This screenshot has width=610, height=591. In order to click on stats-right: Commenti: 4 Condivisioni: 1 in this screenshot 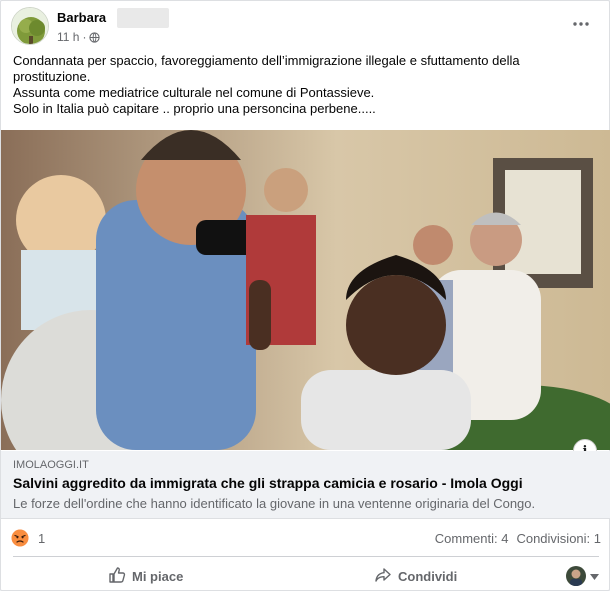, I will do `click(518, 538)`.